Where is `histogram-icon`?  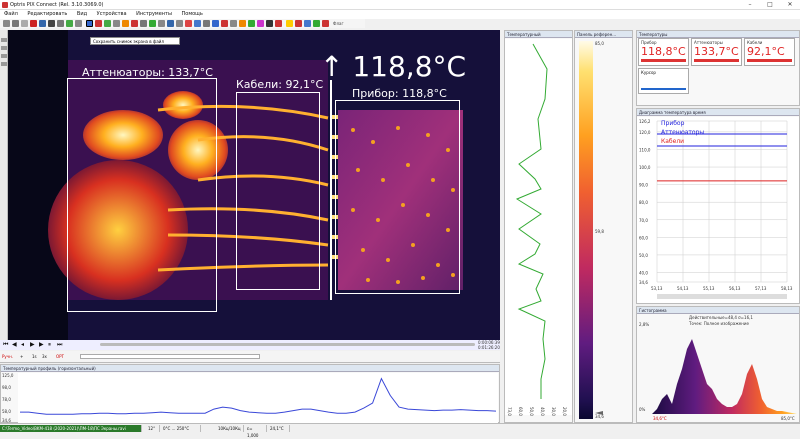
histogram-icon is located at coordinates (170, 23).